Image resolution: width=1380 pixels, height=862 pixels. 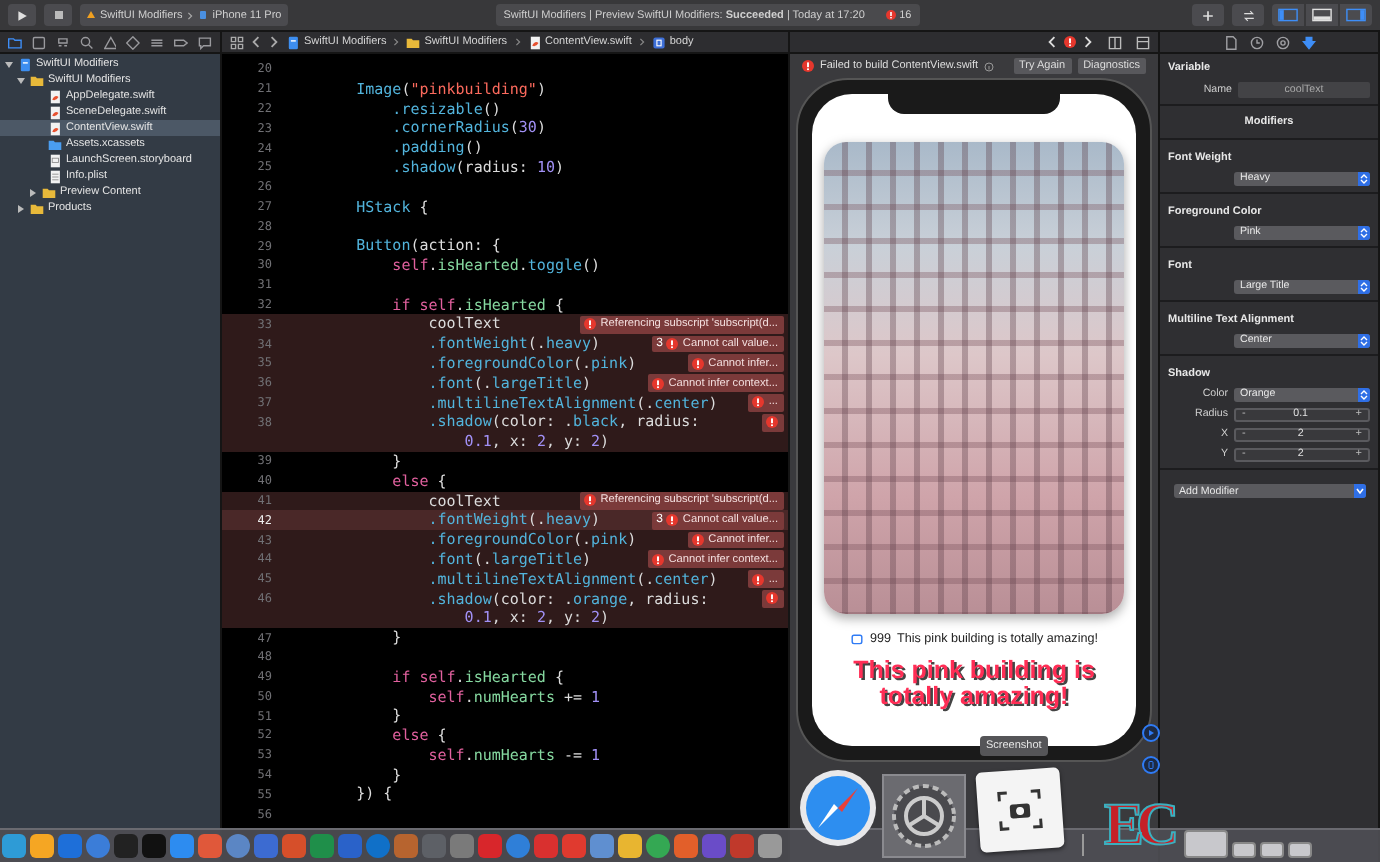 I want to click on swift-file-icon, so click(x=534, y=42).